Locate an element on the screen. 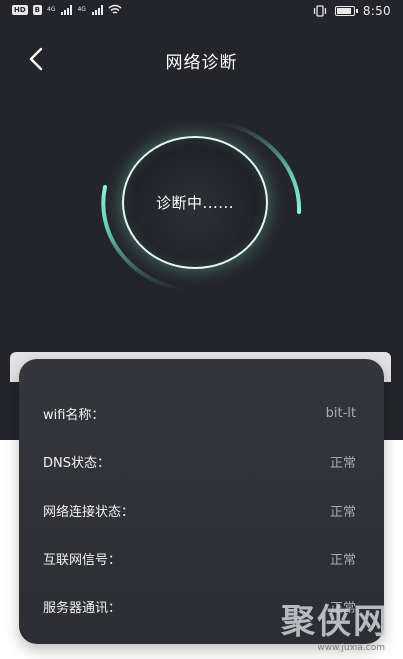  hd-sub-badge: B is located at coordinates (37, 9).